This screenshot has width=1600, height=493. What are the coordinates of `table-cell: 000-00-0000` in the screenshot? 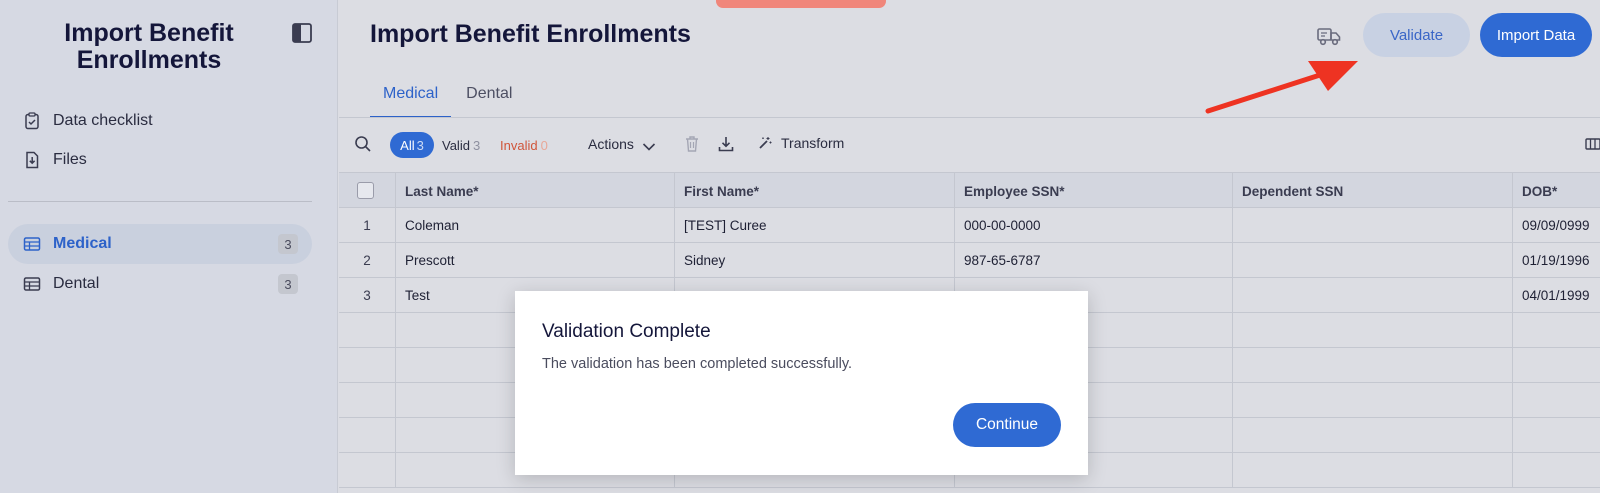 It's located at (1093, 225).